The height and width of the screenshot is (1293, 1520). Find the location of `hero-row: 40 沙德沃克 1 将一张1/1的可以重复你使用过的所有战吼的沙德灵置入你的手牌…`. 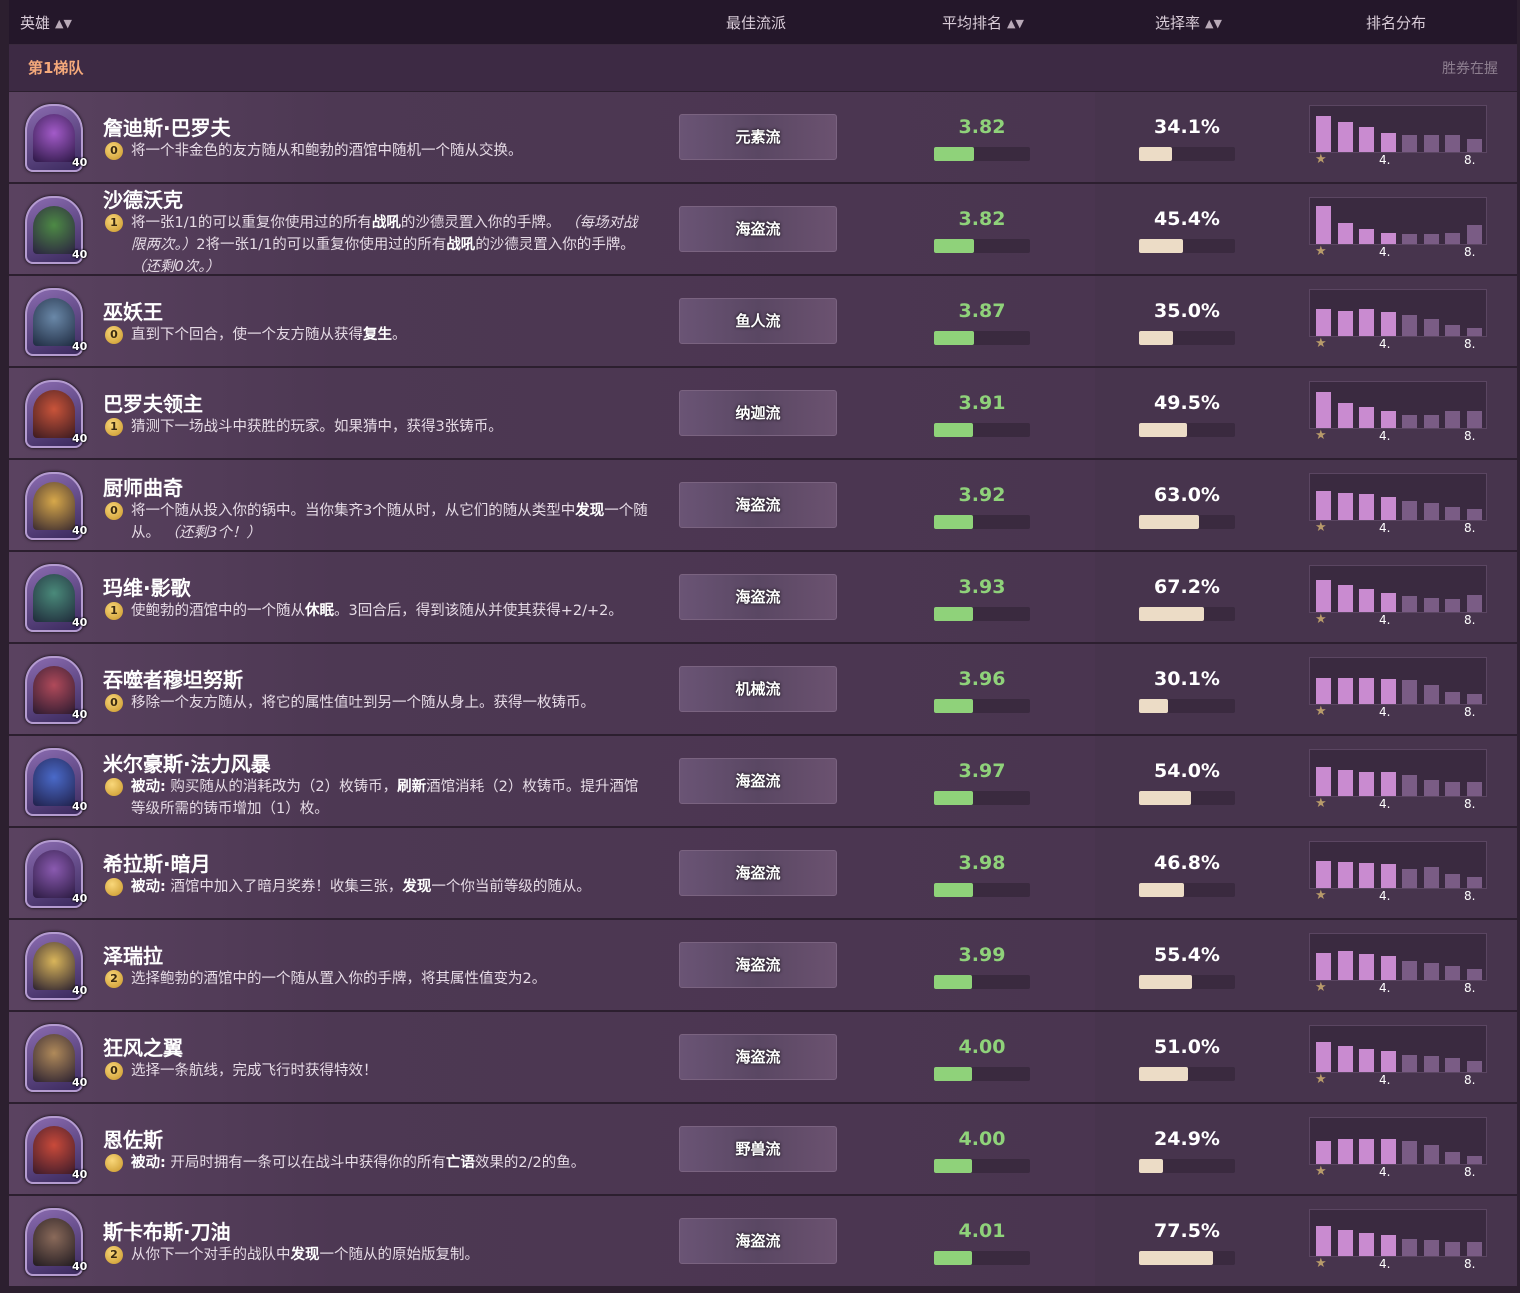

hero-row: 40 沙德沃克 1 将一张1/1的可以重复你使用过的所有战吼的沙德灵置入你的手牌… is located at coordinates (763, 230).